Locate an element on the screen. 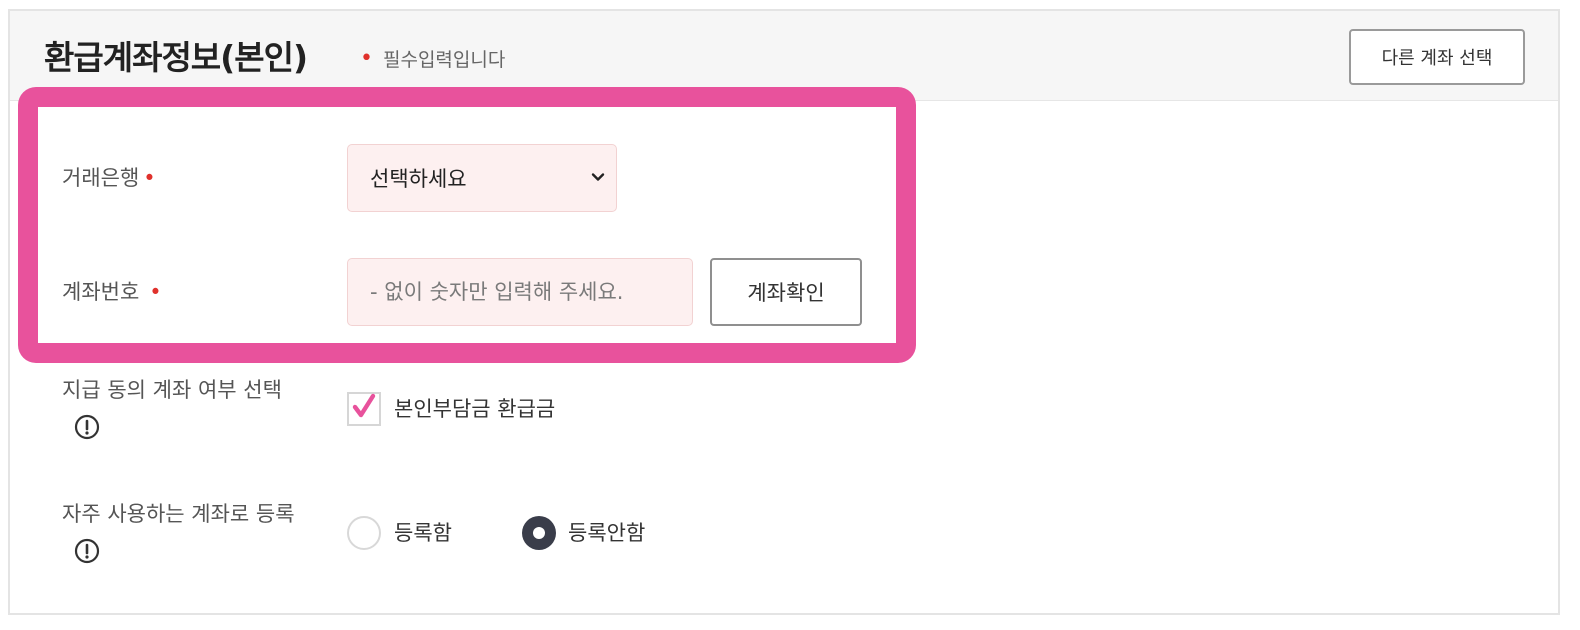  frequent-account-label: 자주 사용하는 계좌로 등록 is located at coordinates (187, 532).